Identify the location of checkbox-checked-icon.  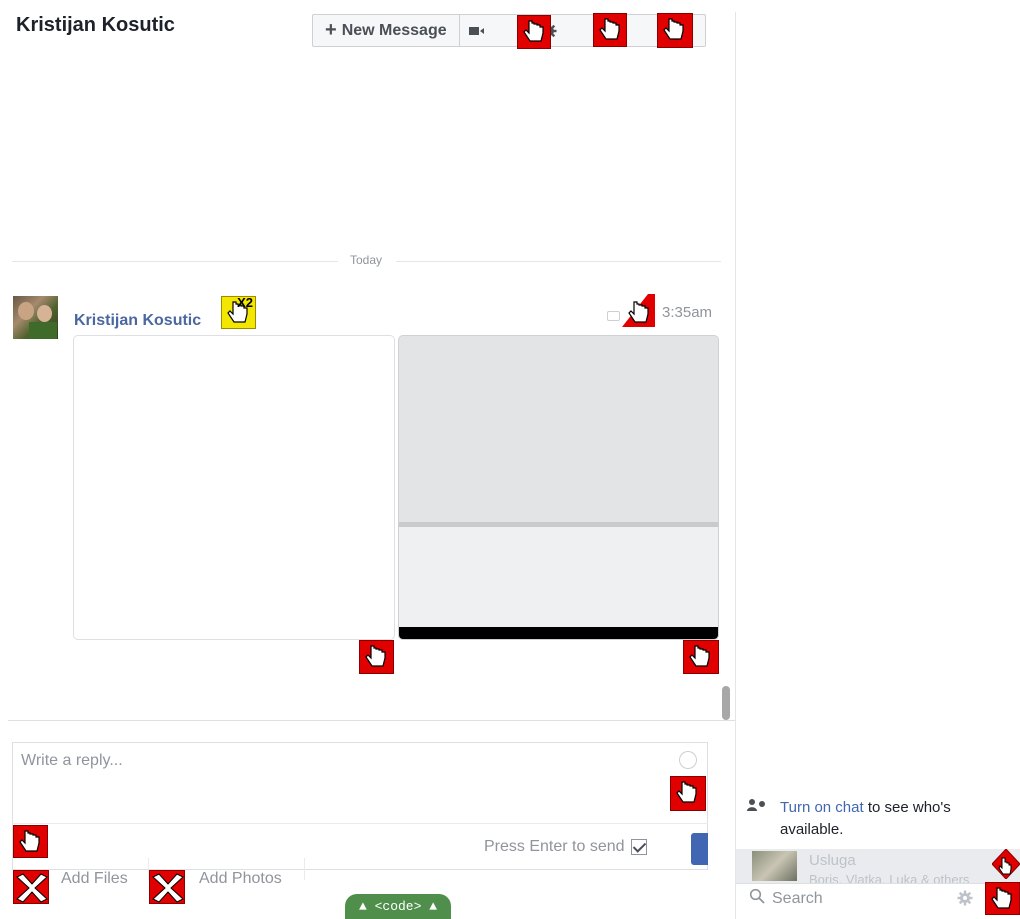
(638, 847).